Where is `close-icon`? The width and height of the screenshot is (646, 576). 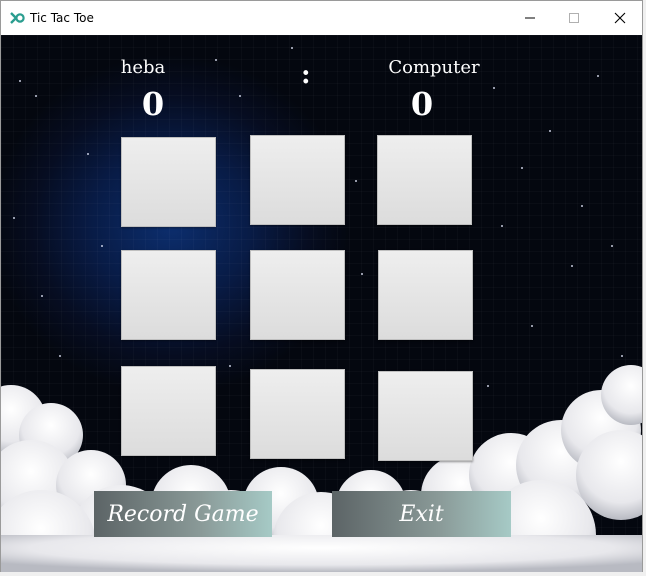
close-icon is located at coordinates (620, 18).